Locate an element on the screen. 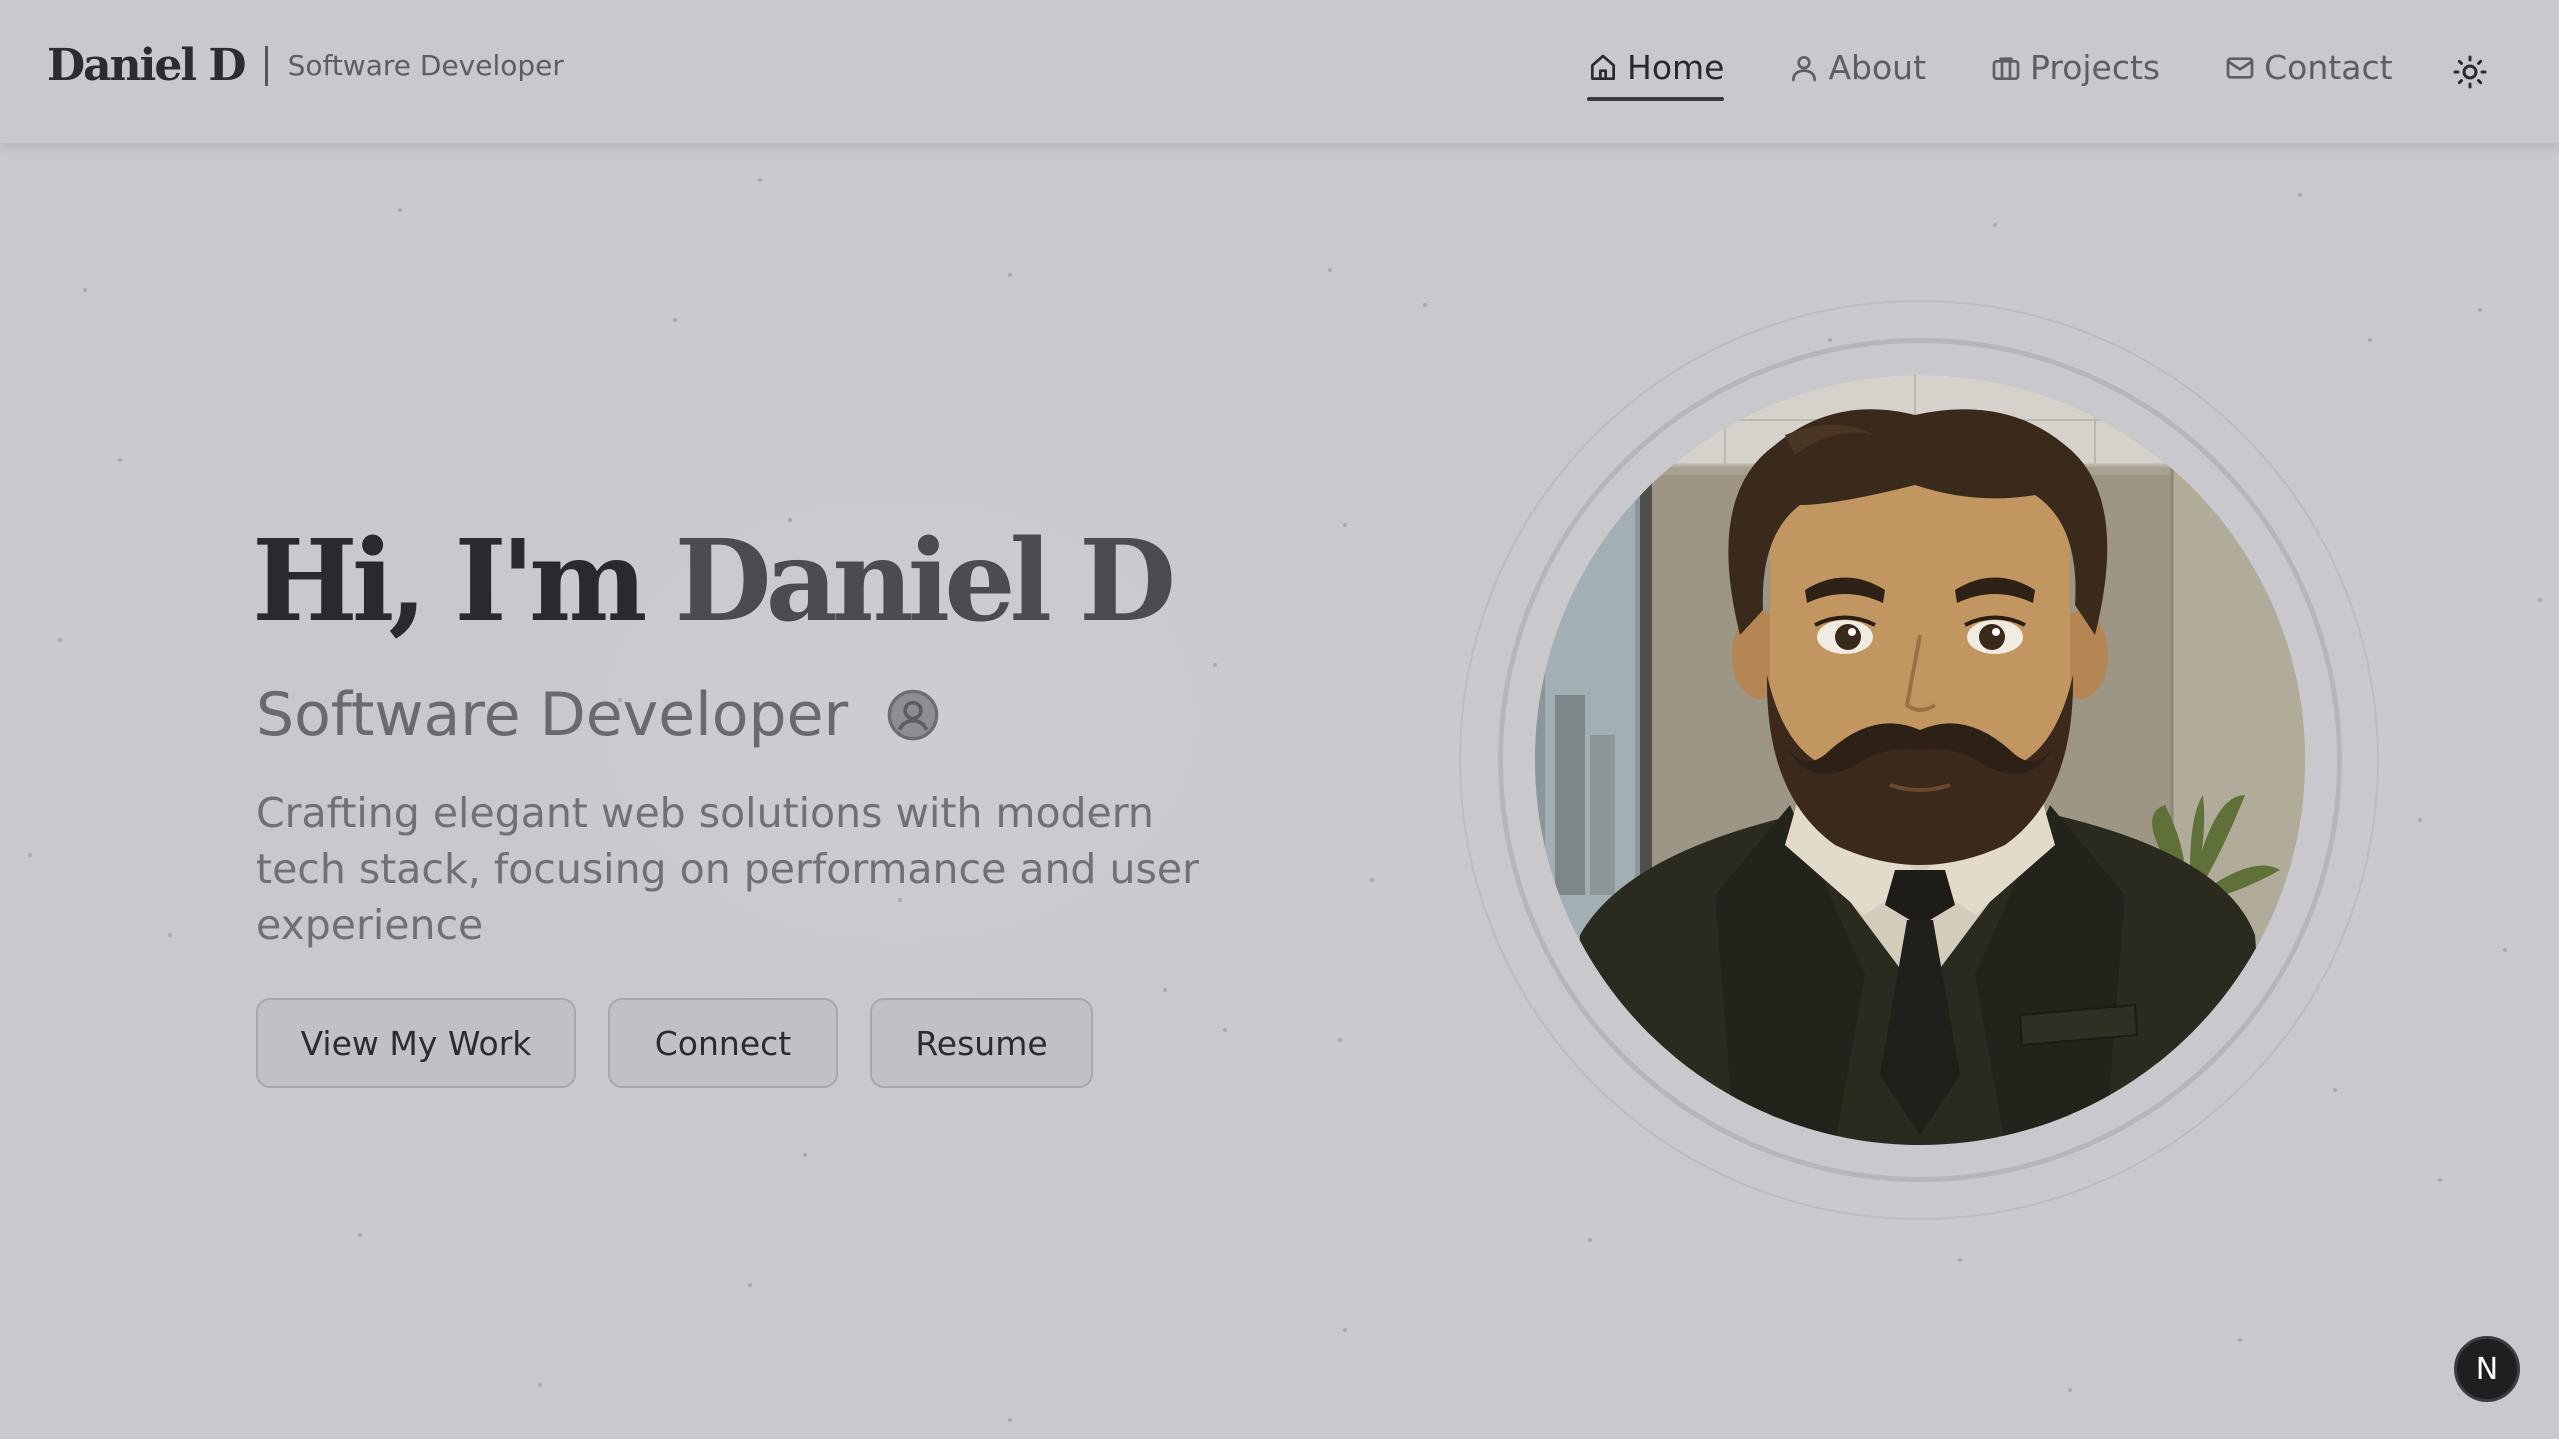  resume-button: Resume is located at coordinates (981, 1043).